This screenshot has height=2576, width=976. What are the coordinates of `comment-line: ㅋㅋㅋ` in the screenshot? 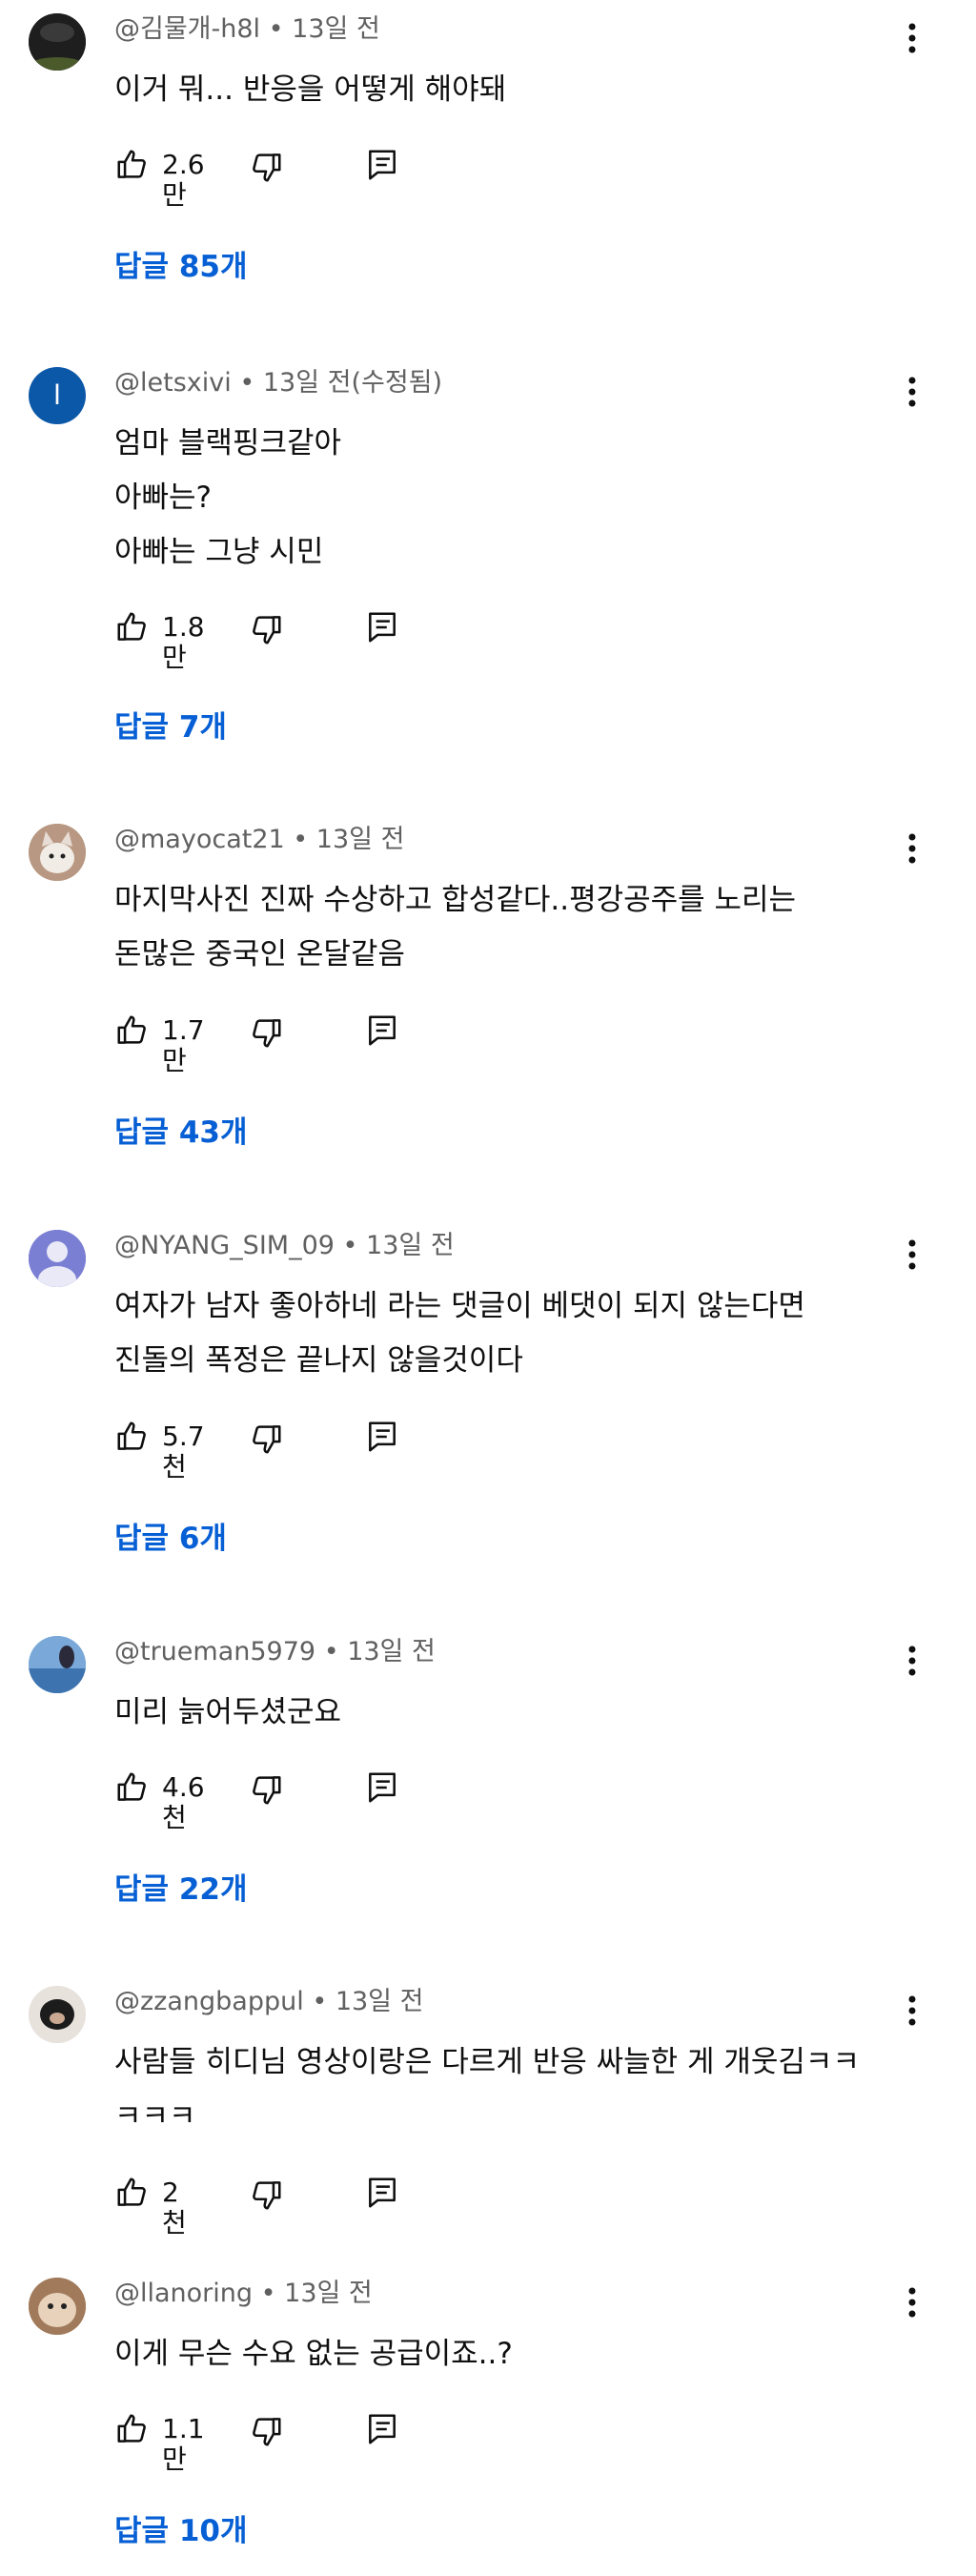 It's located at (155, 2116).